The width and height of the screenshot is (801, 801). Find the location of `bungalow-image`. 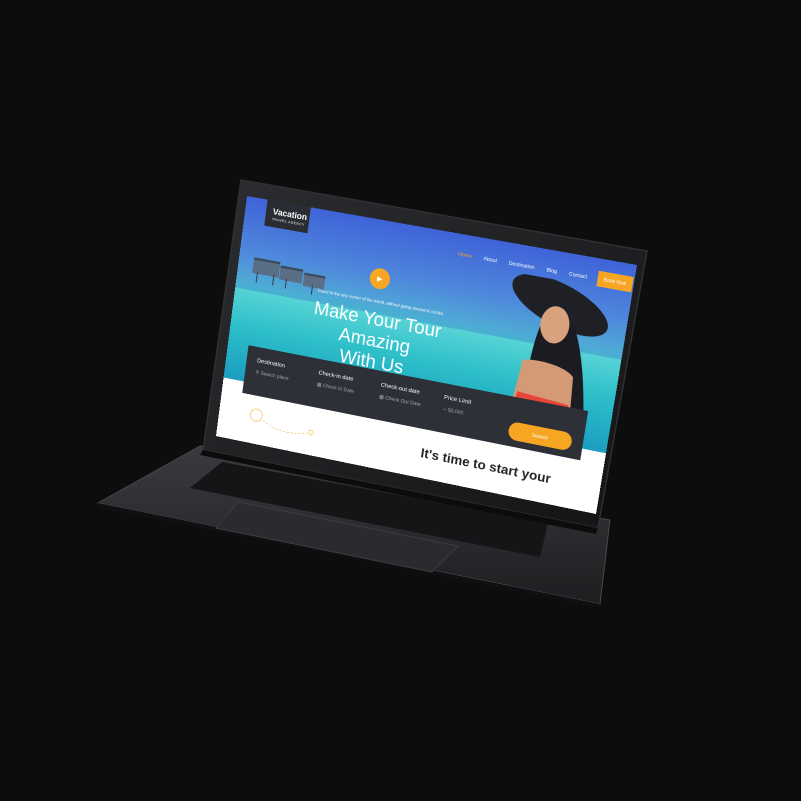

bungalow-image is located at coordinates (291, 274).